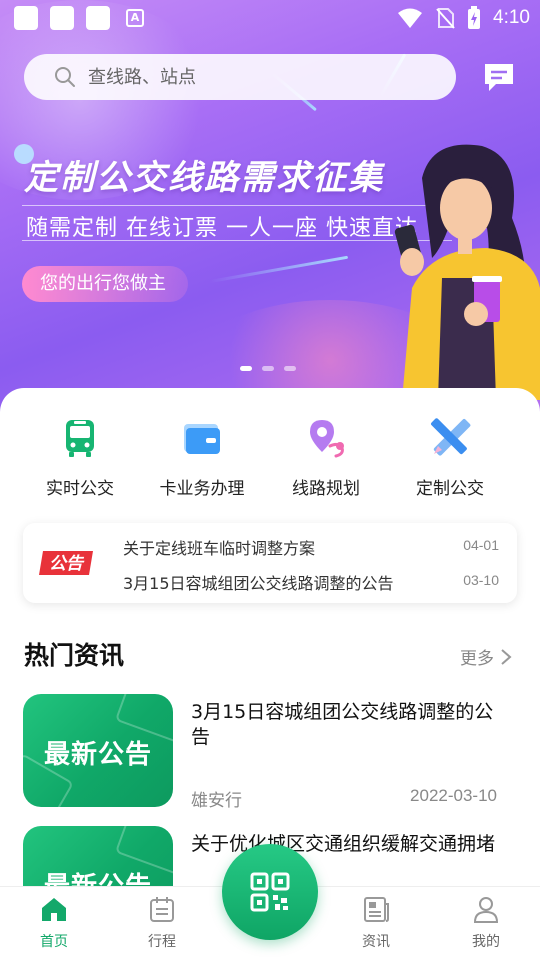  Describe the element at coordinates (54, 909) in the screenshot. I see `home-icon` at that location.